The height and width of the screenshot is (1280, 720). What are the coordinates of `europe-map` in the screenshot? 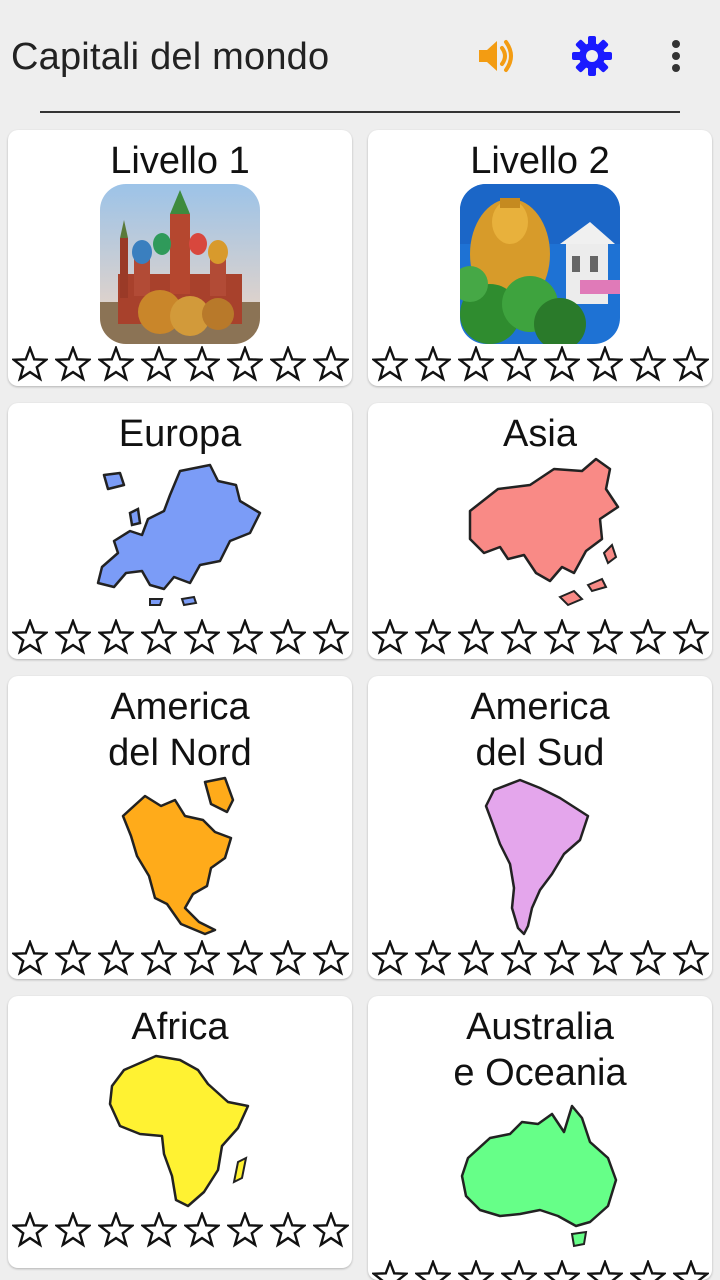 It's located at (180, 536).